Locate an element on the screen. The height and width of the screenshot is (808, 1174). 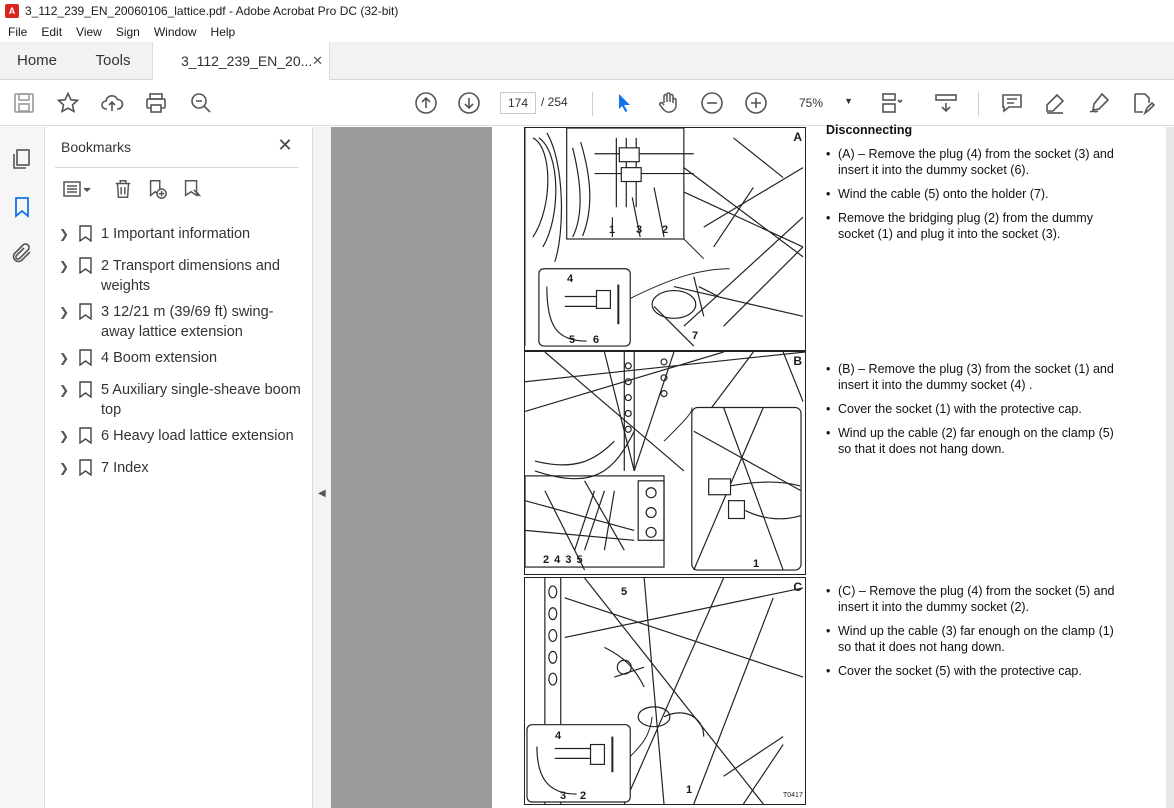
bookmark-label: 2 Transport dimensions and weights is located at coordinates (190, 276).